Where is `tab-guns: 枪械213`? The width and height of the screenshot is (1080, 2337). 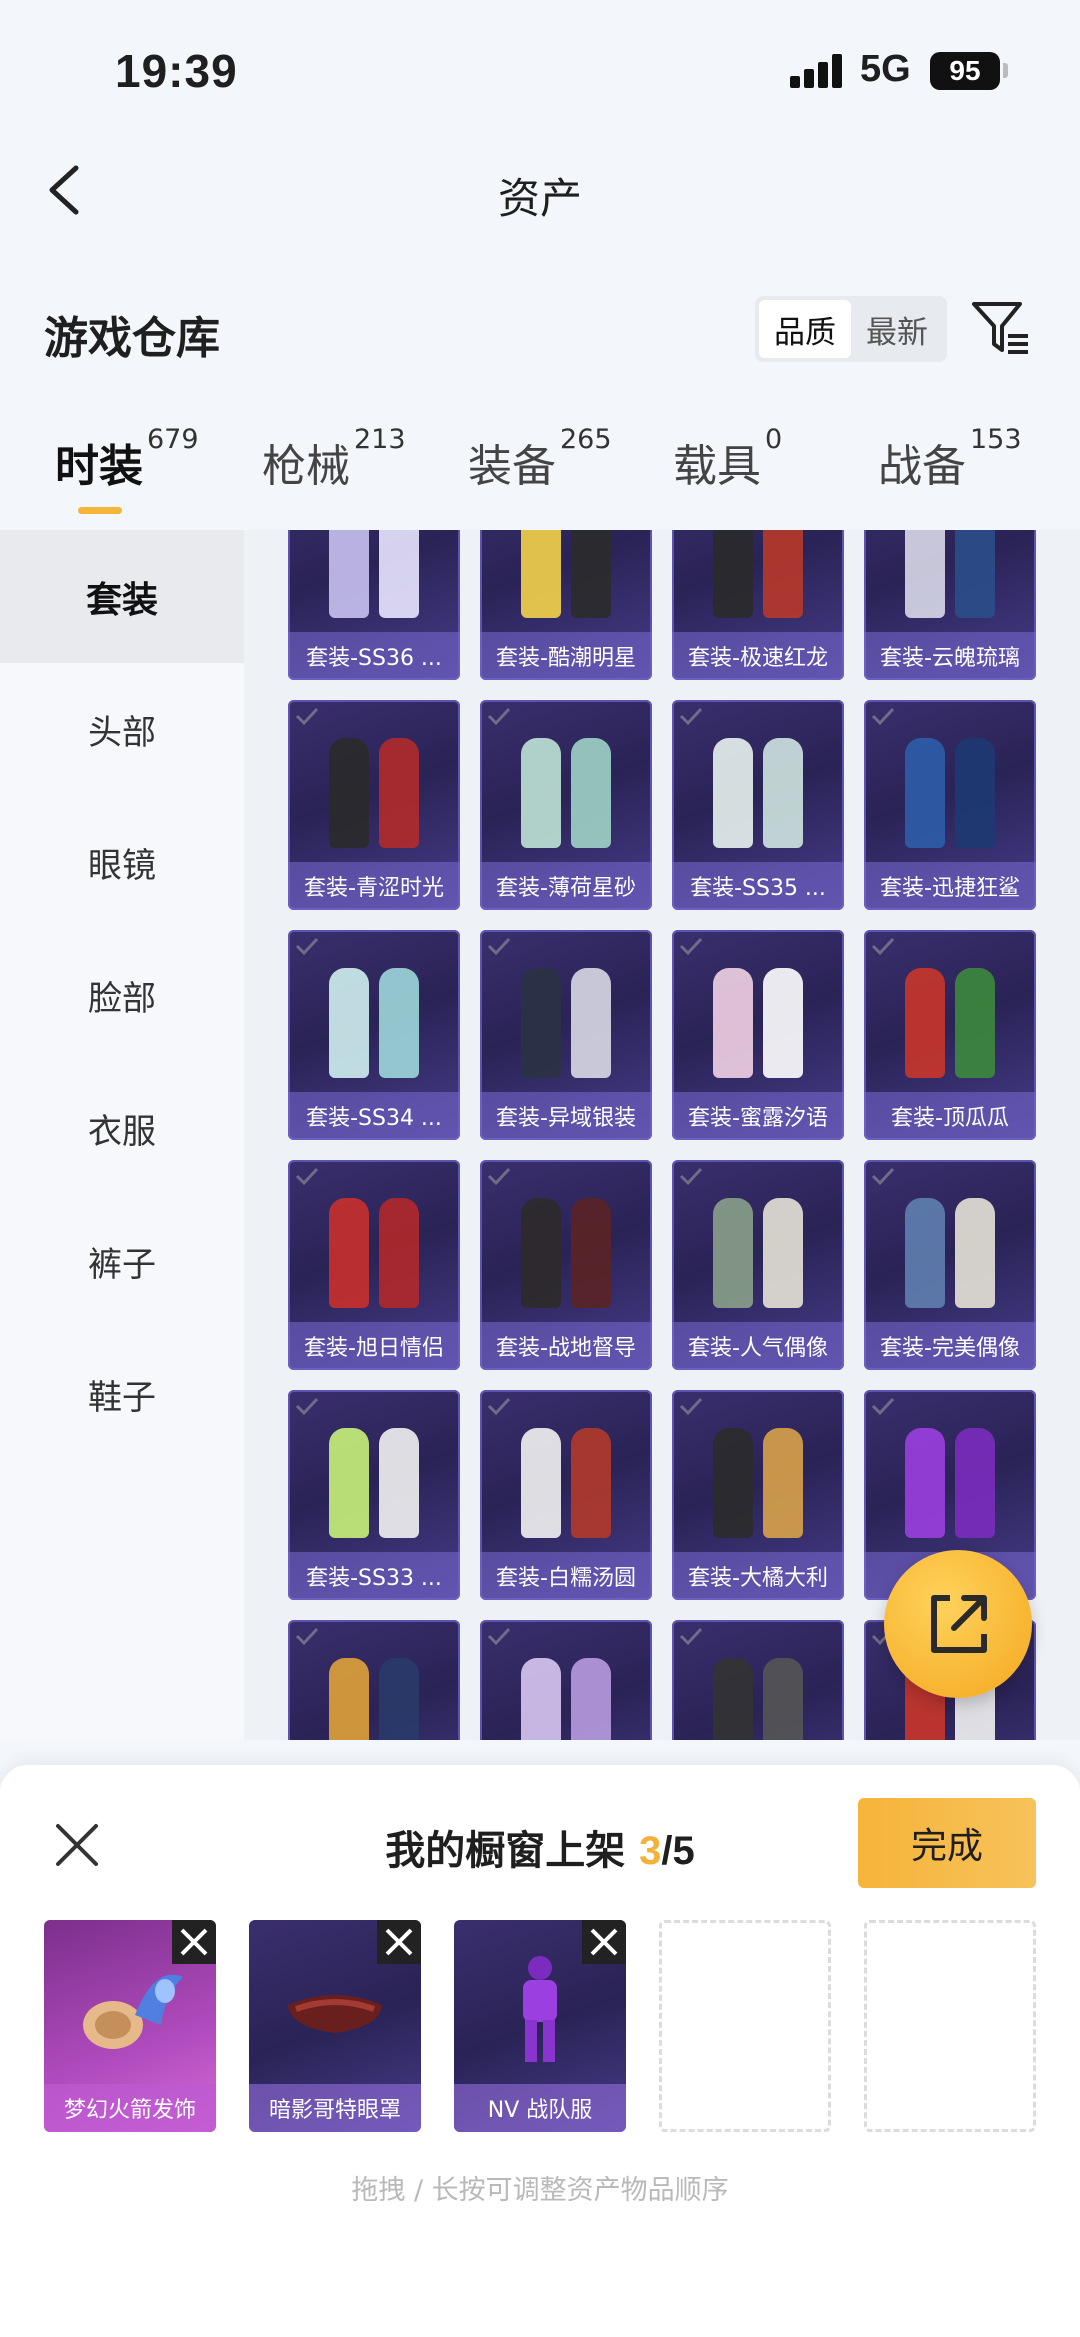 tab-guns: 枪械213 is located at coordinates (334, 459).